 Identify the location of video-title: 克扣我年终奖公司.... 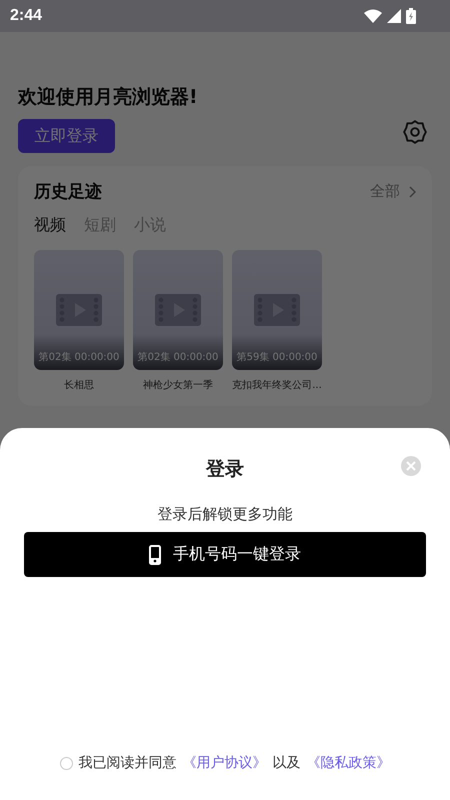
(277, 385).